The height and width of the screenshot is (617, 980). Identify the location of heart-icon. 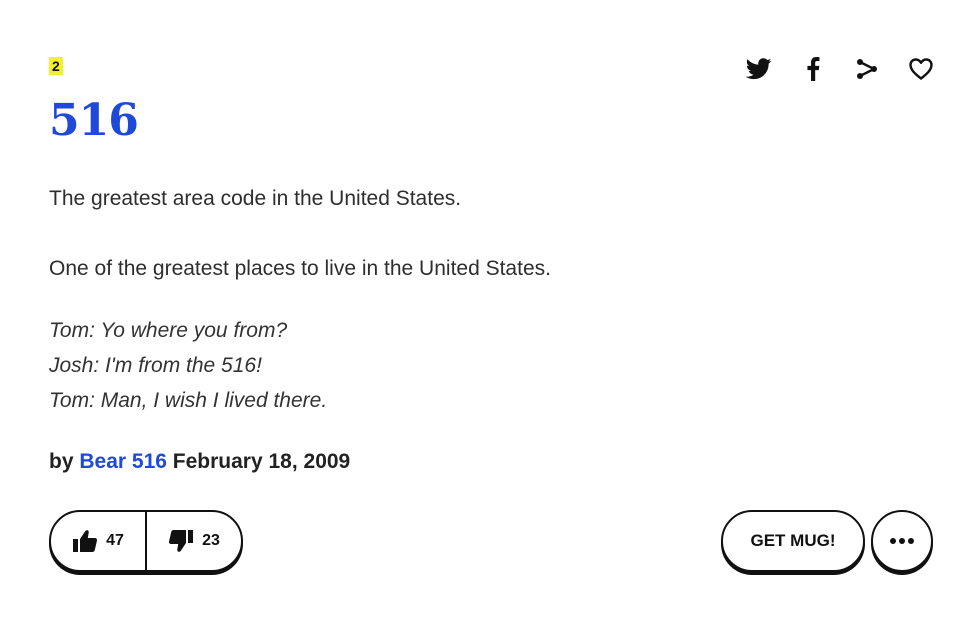
(921, 69).